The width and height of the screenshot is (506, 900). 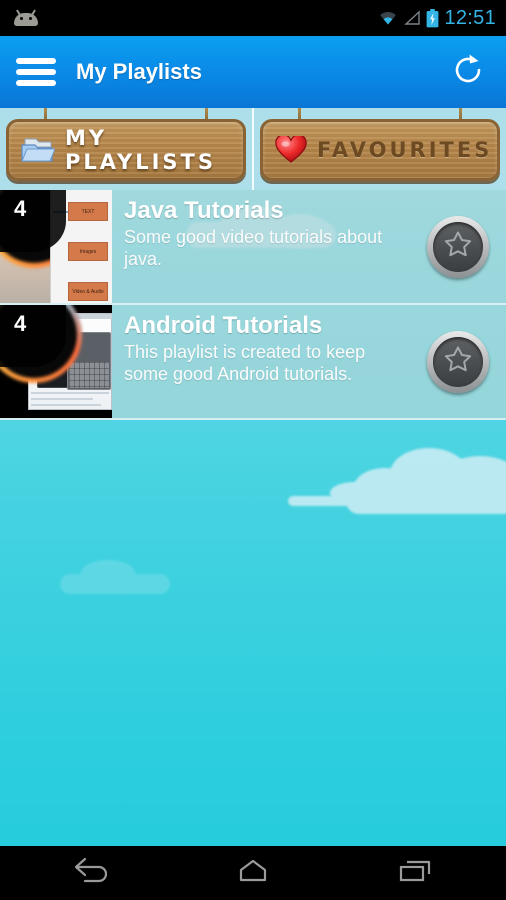 I want to click on back-button, so click(x=91, y=873).